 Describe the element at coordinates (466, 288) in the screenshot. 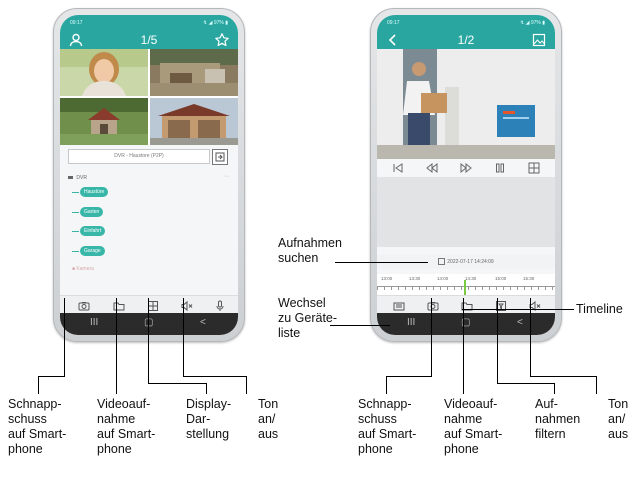

I see `timeline-ticks` at that location.